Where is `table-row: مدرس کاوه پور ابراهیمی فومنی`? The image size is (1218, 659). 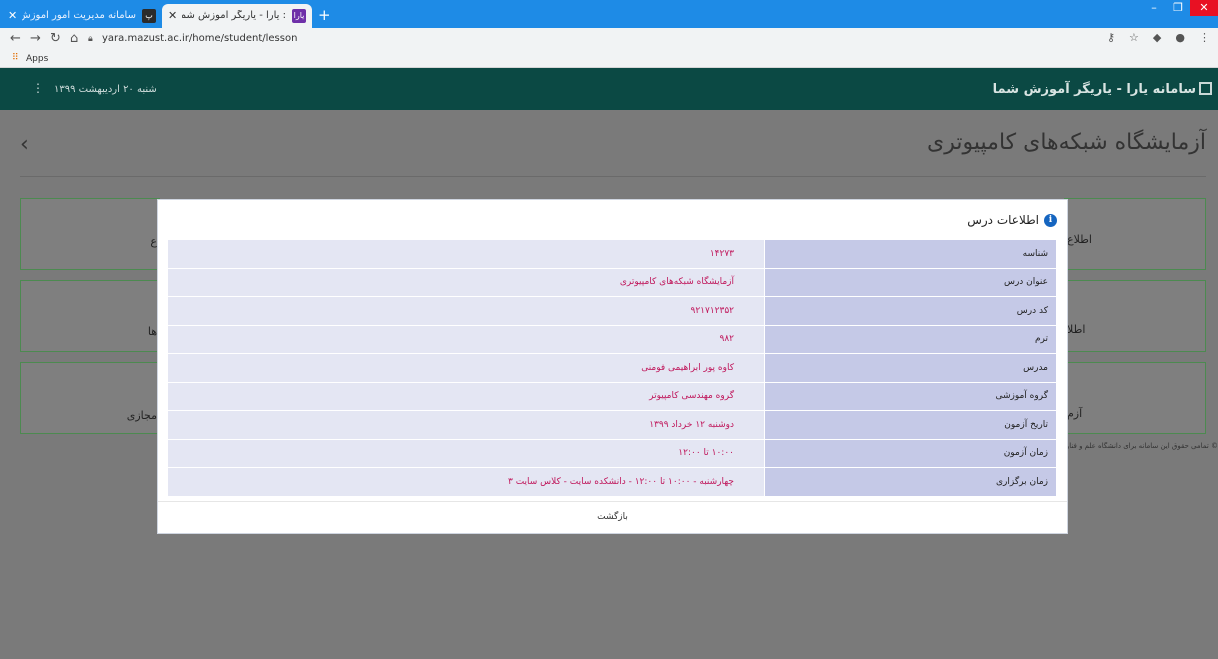 table-row: مدرس کاوه پور ابراهیمی فومنی is located at coordinates (612, 368).